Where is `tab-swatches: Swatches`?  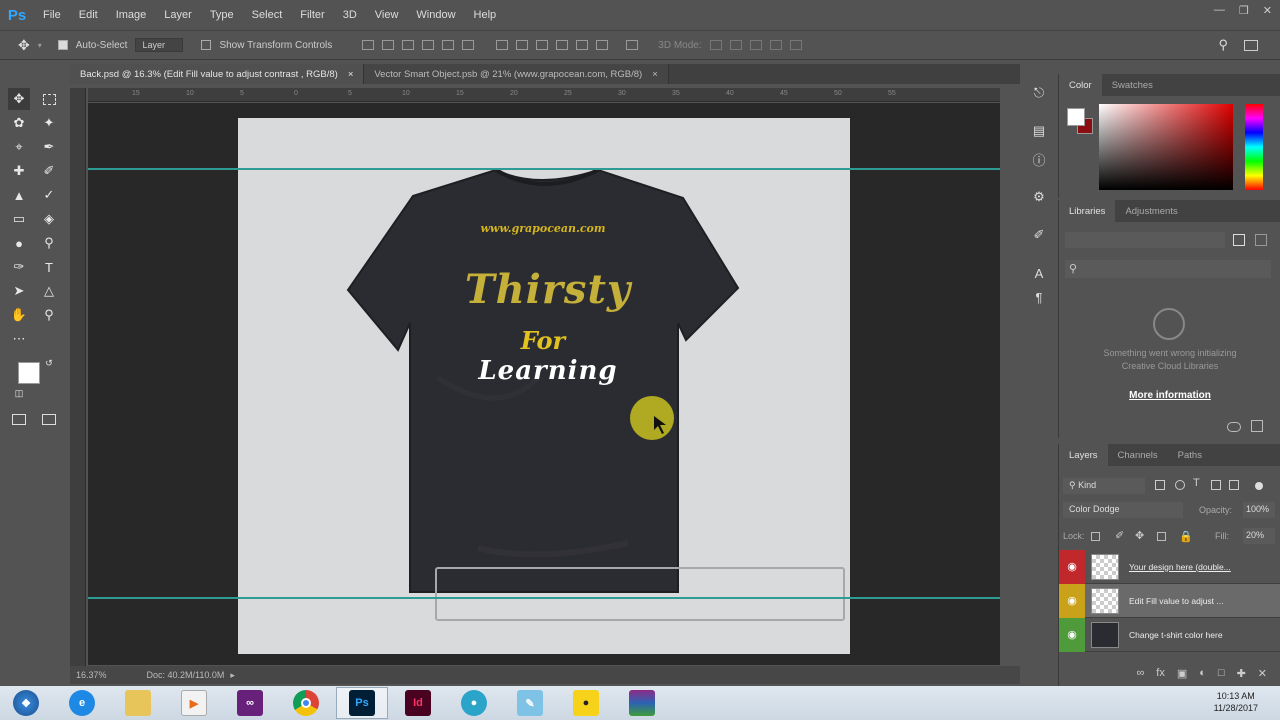
tab-swatches: Swatches is located at coordinates (1132, 85).